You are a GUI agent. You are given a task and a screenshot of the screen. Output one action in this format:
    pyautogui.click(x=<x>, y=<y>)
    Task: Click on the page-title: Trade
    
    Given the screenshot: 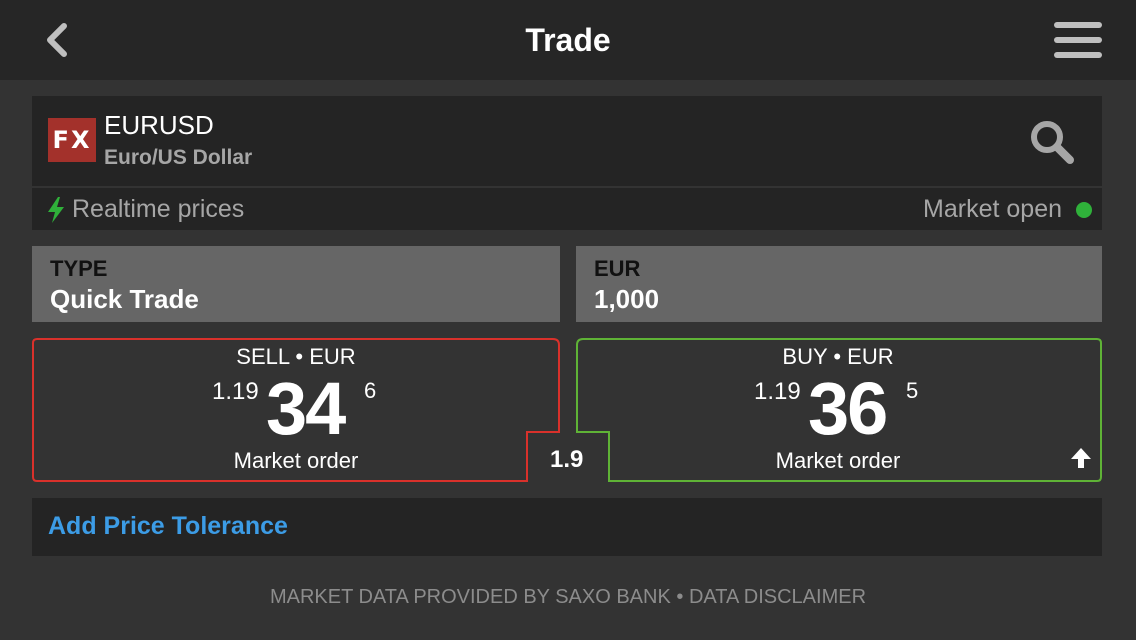 What is the action you would take?
    pyautogui.click(x=568, y=40)
    